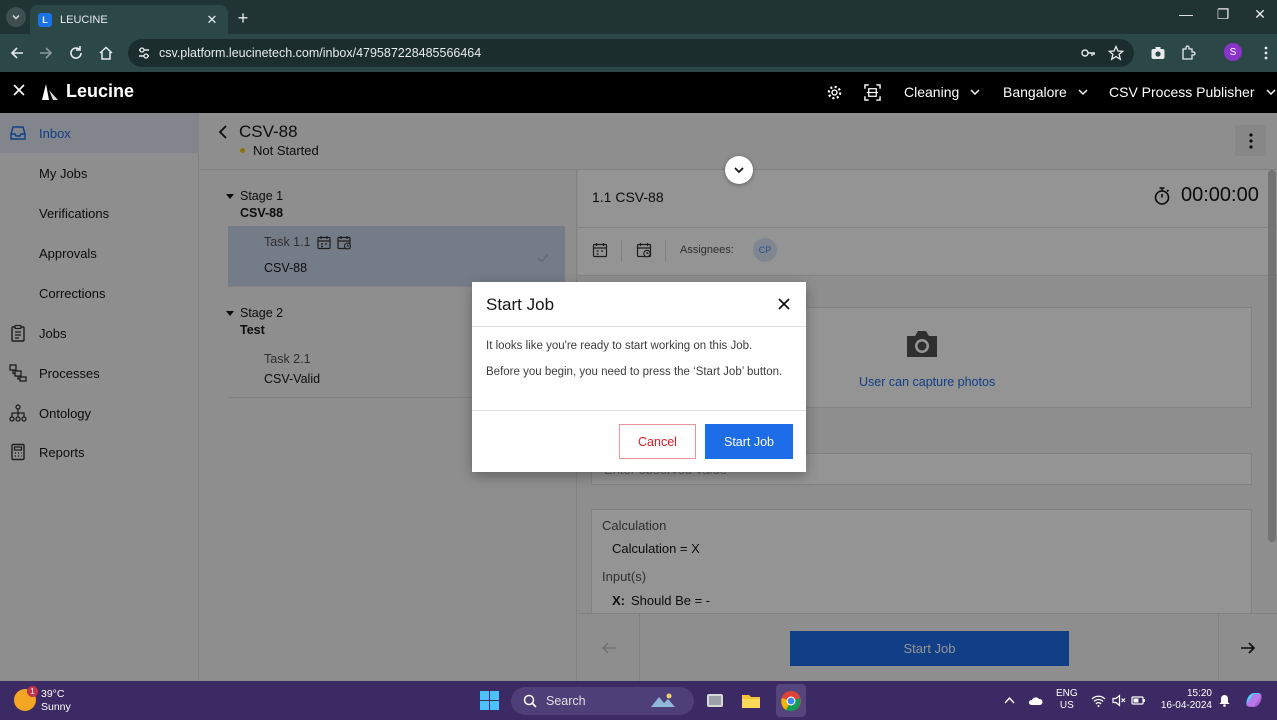 The width and height of the screenshot is (1277, 720). What do you see at coordinates (84, 19) in the screenshot?
I see `tab-title: LEUCINE` at bounding box center [84, 19].